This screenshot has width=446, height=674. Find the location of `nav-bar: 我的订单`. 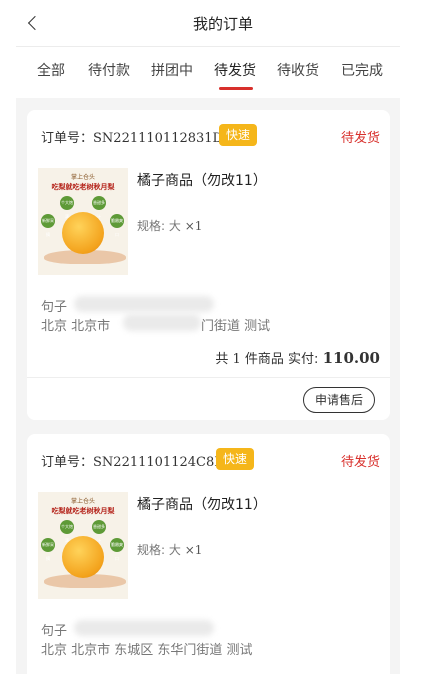

nav-bar: 我的订单 is located at coordinates (223, 23).